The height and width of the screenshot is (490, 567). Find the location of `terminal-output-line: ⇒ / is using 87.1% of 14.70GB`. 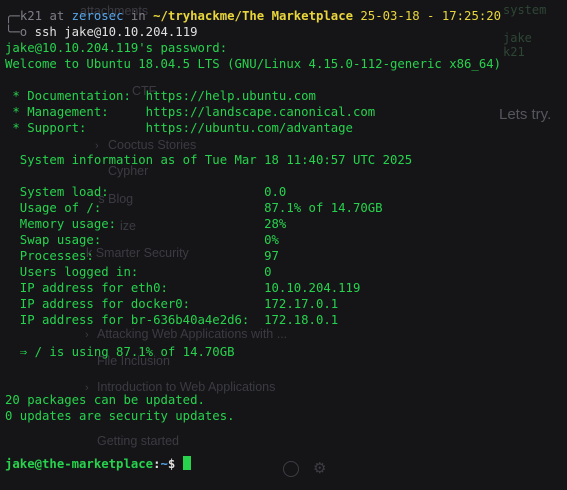

terminal-output-line: ⇒ / is using 87.1% of 14.70GB is located at coordinates (120, 352).